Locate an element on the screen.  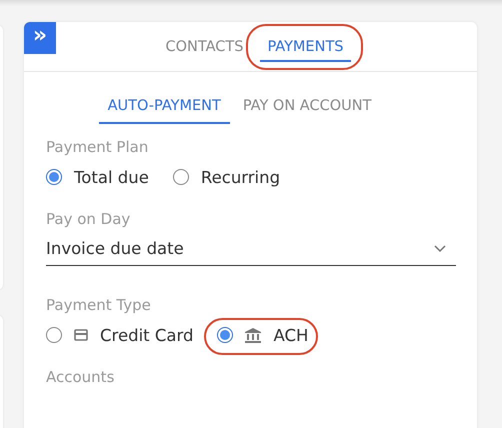
credit-card-icon is located at coordinates (81, 335).